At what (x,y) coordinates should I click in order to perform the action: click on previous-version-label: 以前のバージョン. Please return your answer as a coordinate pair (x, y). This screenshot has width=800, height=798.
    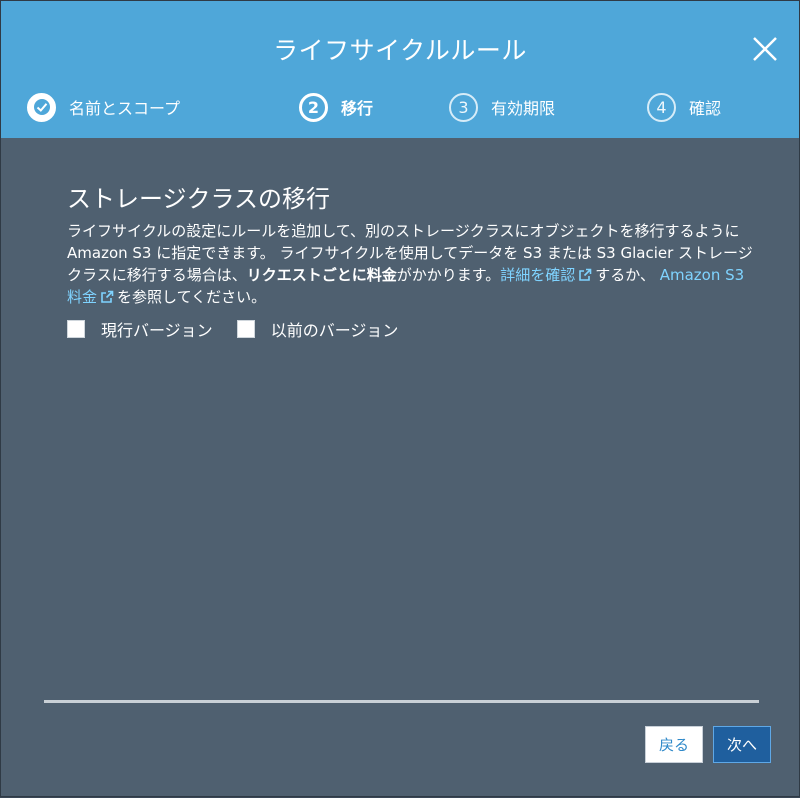
    Looking at the image, I should click on (334, 330).